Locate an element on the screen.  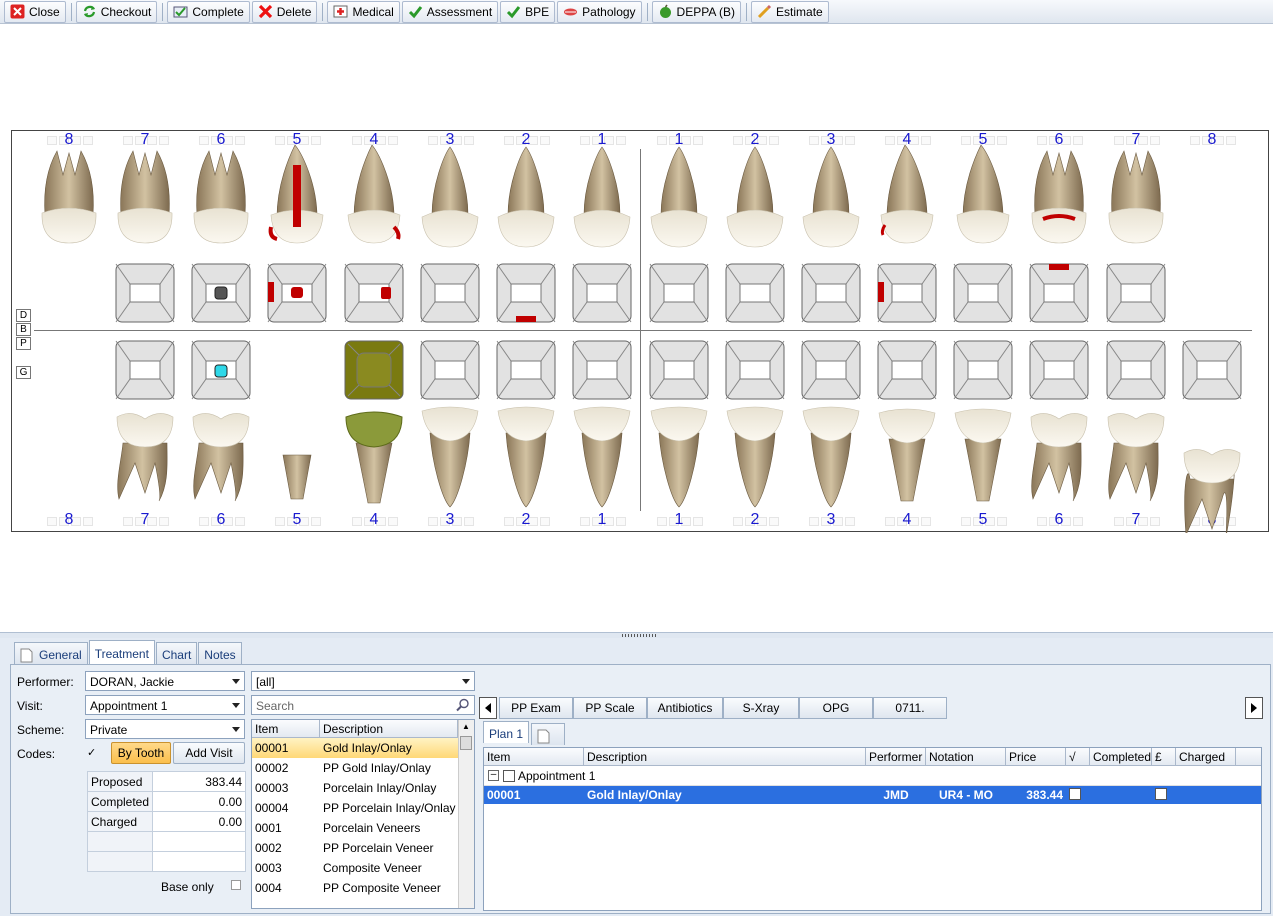
performer-select: DORAN, Jackie is located at coordinates (165, 681).